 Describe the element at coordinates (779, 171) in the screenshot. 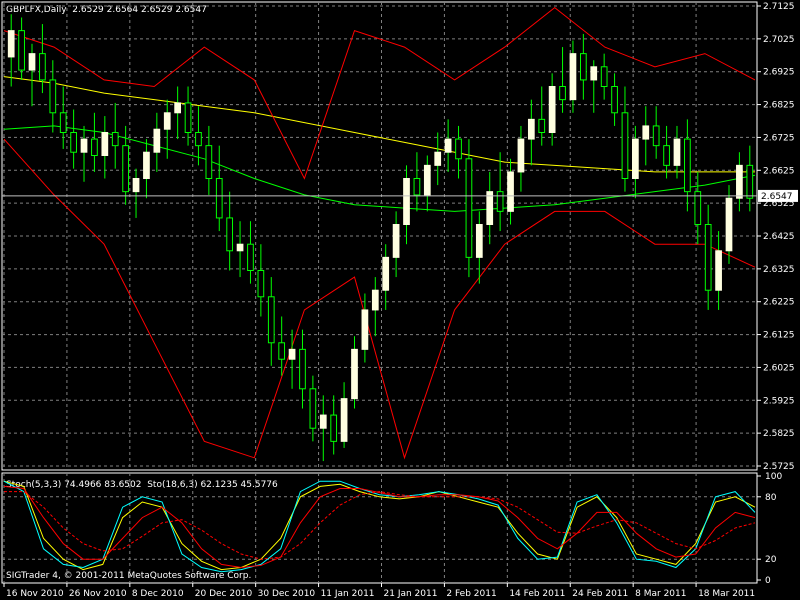

I see `y-tick-label: 2.6625` at that location.